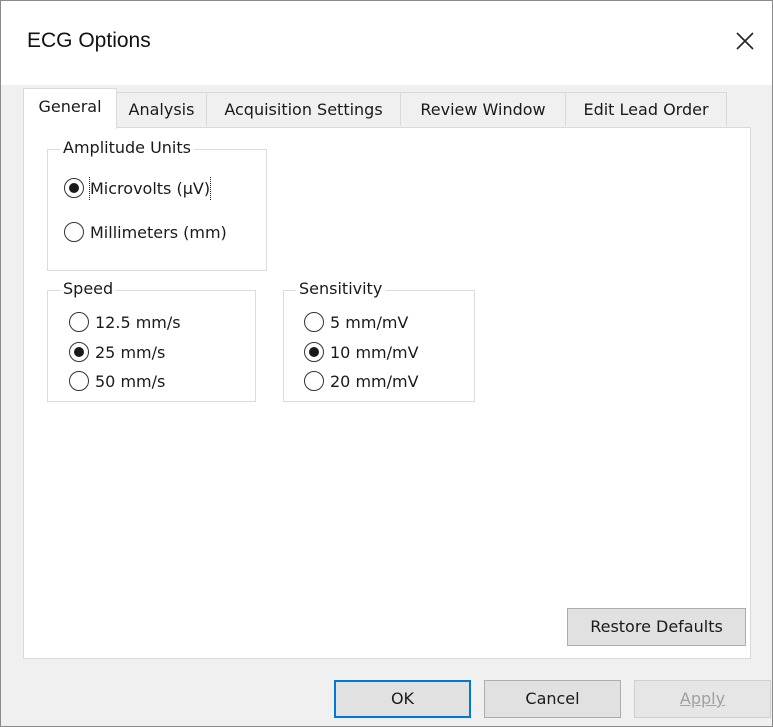 The width and height of the screenshot is (773, 727). What do you see at coordinates (130, 352) in the screenshot?
I see `speed-25-label: 25 mm/s` at bounding box center [130, 352].